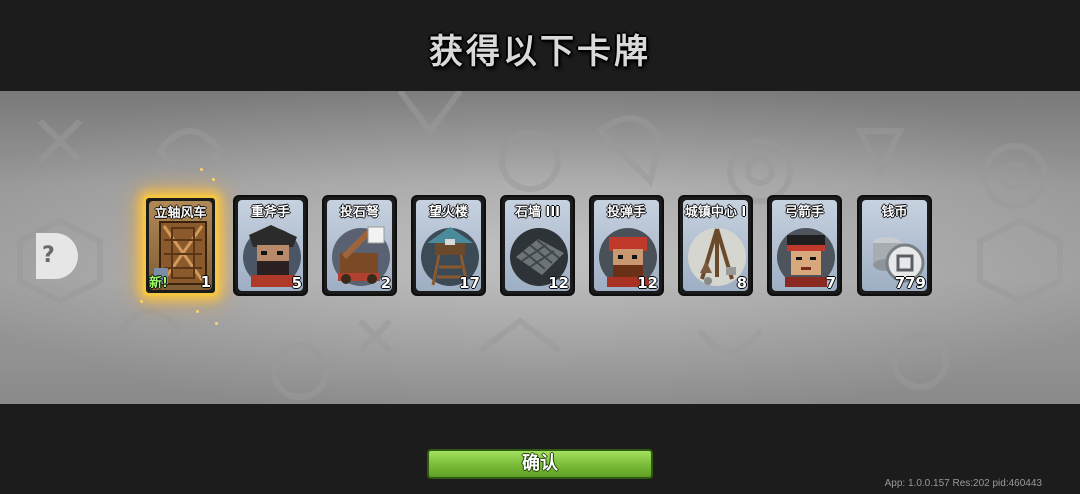  Describe the element at coordinates (270, 245) in the screenshot. I see `card-axeman: 重斧手 5` at that location.